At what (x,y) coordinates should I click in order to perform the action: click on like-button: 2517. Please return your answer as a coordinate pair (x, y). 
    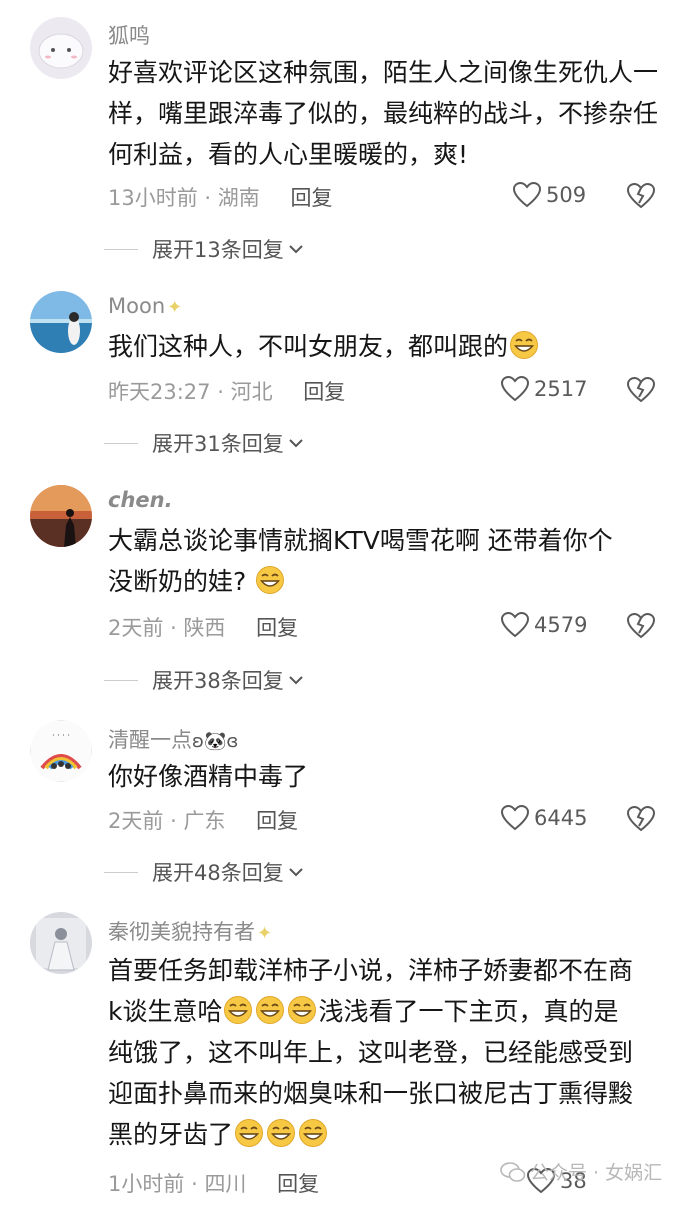
    Looking at the image, I should click on (543, 389).